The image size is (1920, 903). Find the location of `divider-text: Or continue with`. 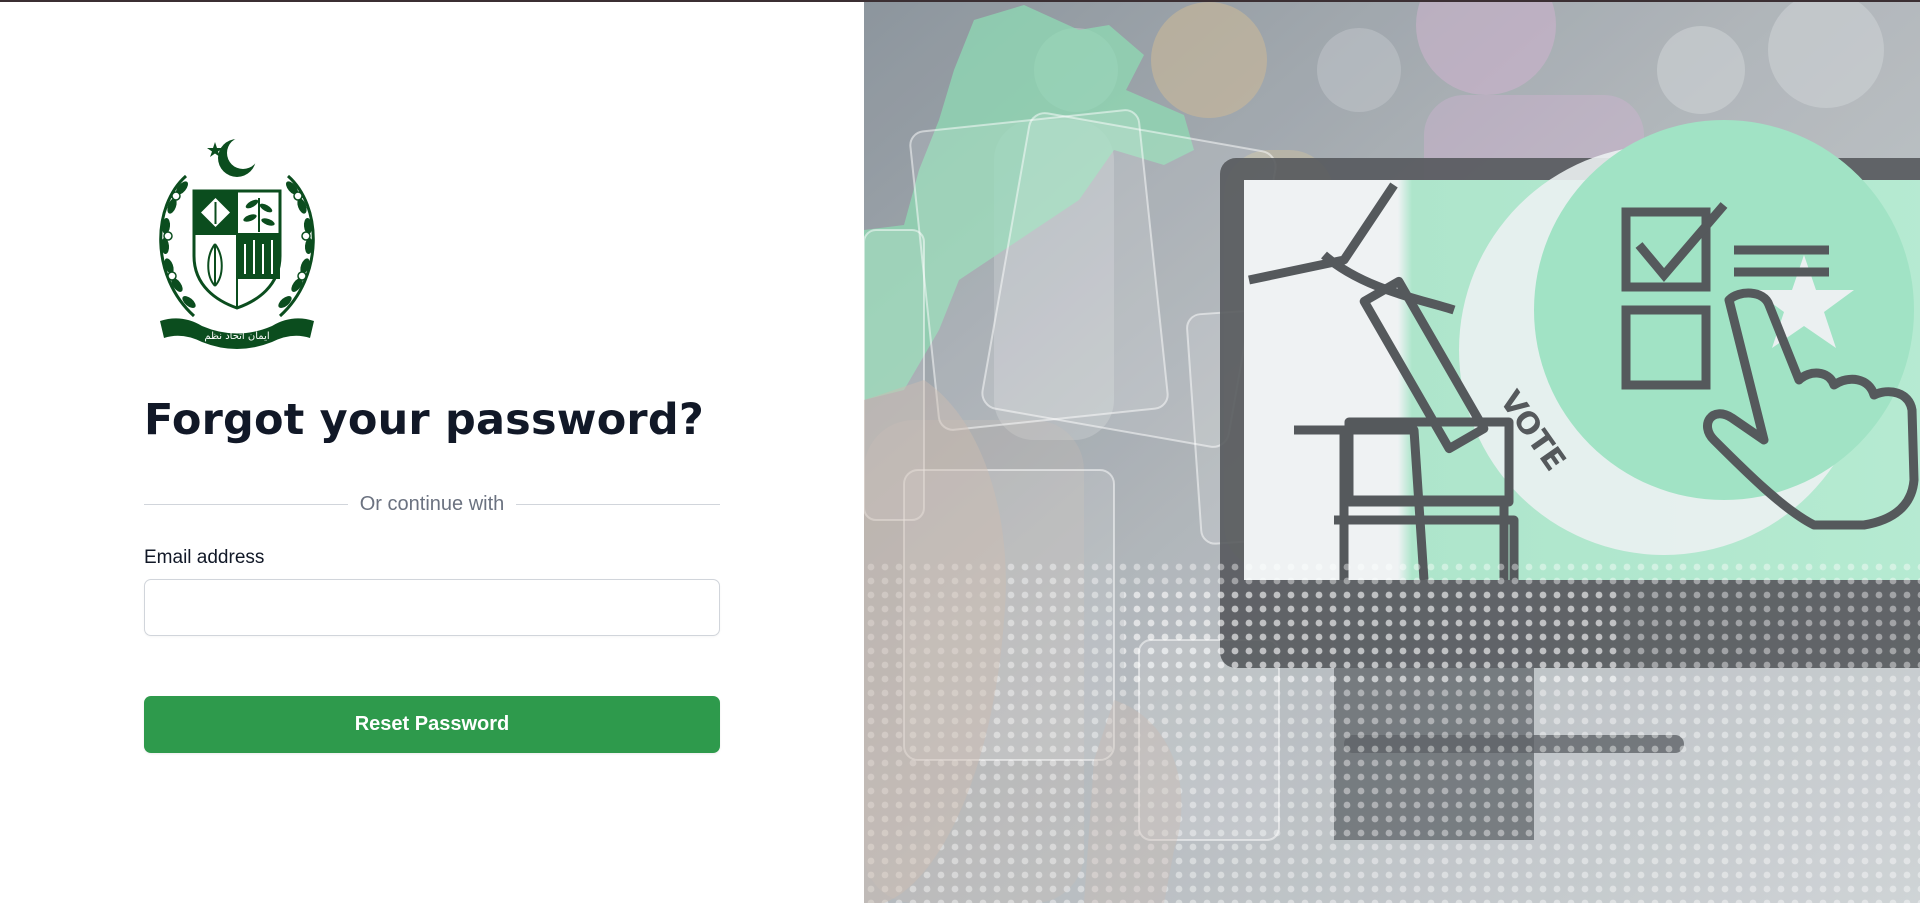

divider-text: Or continue with is located at coordinates (432, 503).